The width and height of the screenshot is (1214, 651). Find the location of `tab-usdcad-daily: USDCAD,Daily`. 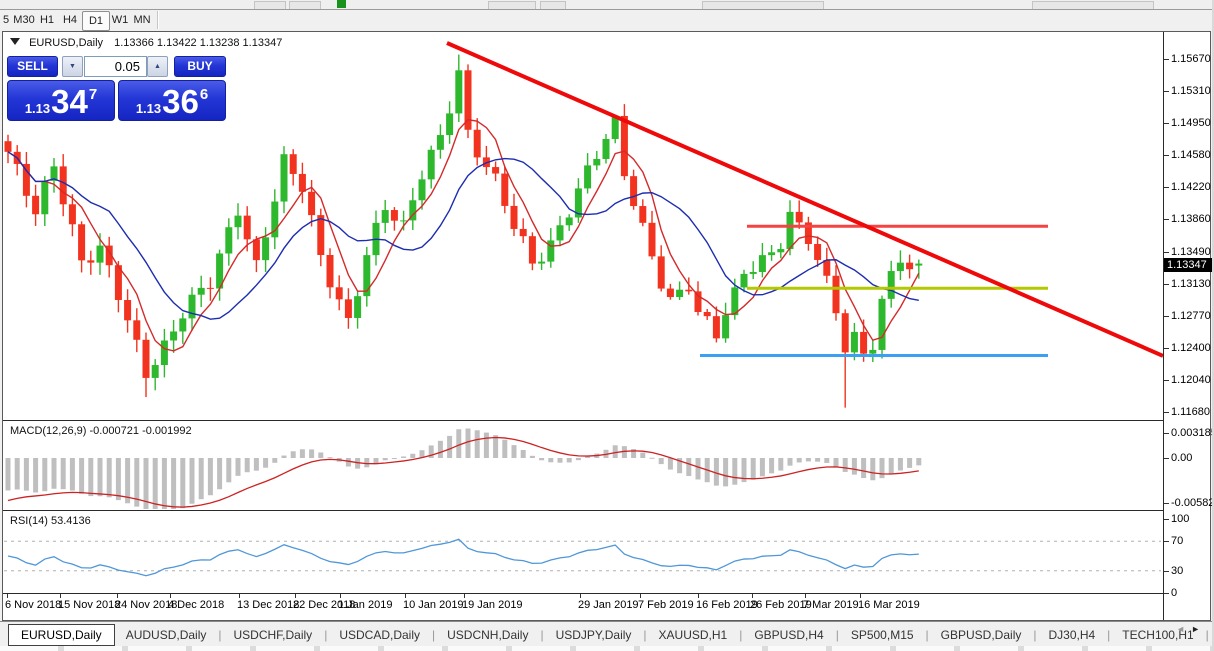

tab-usdcad-daily: USDCAD,Daily is located at coordinates (379, 635).